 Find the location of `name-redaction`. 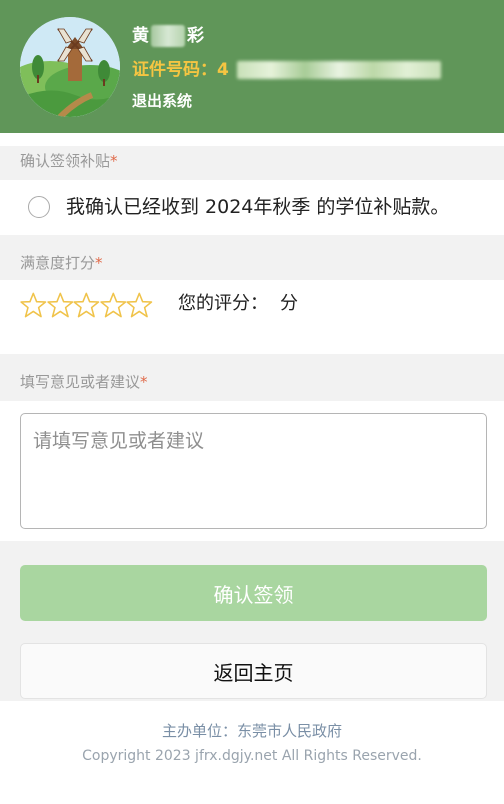

name-redaction is located at coordinates (168, 36).